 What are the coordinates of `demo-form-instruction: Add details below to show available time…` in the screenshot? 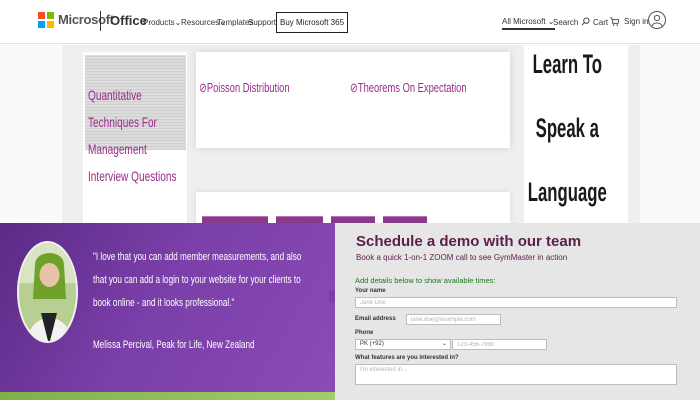 It's located at (425, 280).